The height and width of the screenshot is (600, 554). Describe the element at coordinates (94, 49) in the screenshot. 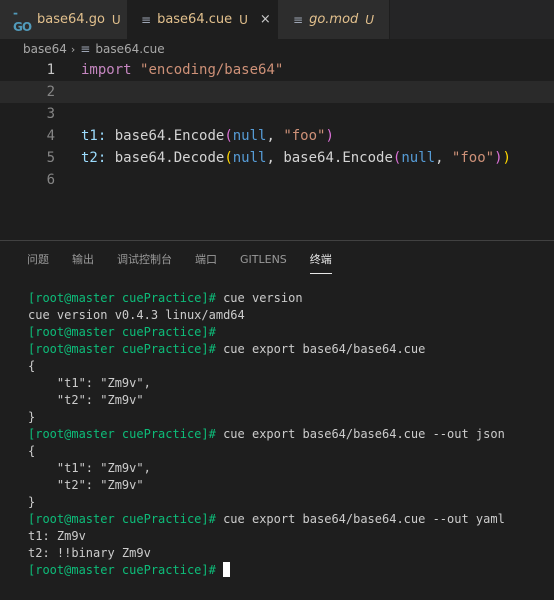

I see `breadcrumb: base64 › ≡ base64.cue` at that location.